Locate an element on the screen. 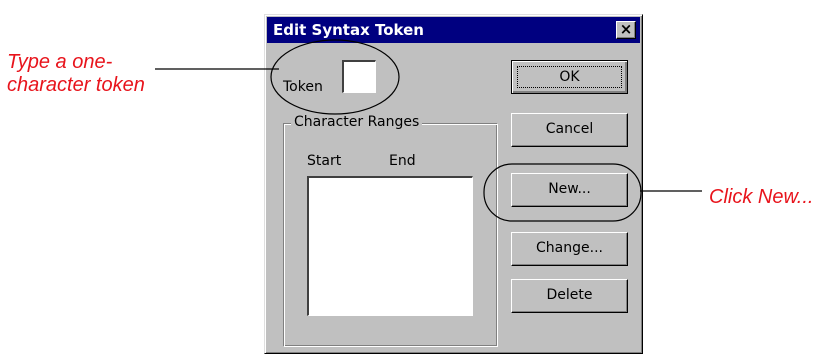  delete-button: Delete is located at coordinates (569, 296).